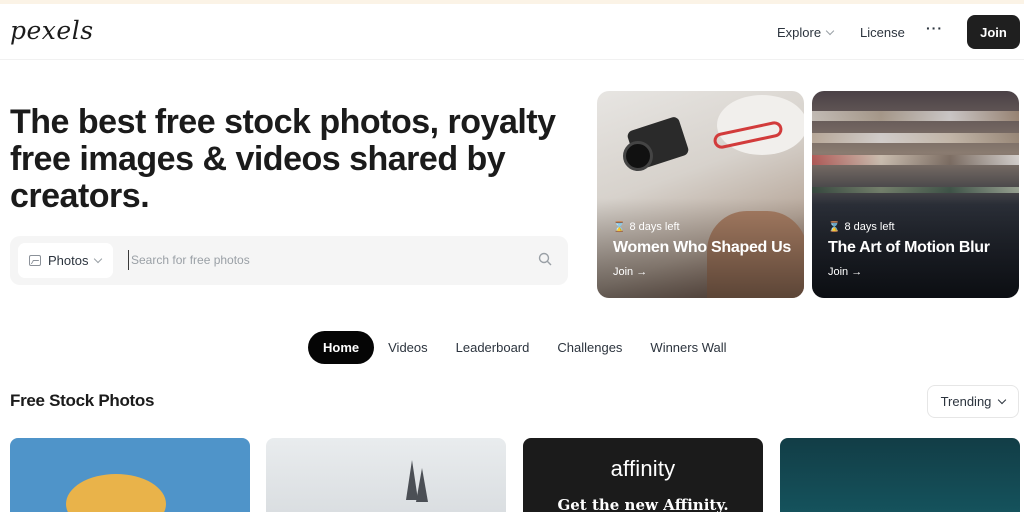 The image size is (1024, 512). Describe the element at coordinates (82, 400) in the screenshot. I see `section-title: Free Stock Photos` at that location.